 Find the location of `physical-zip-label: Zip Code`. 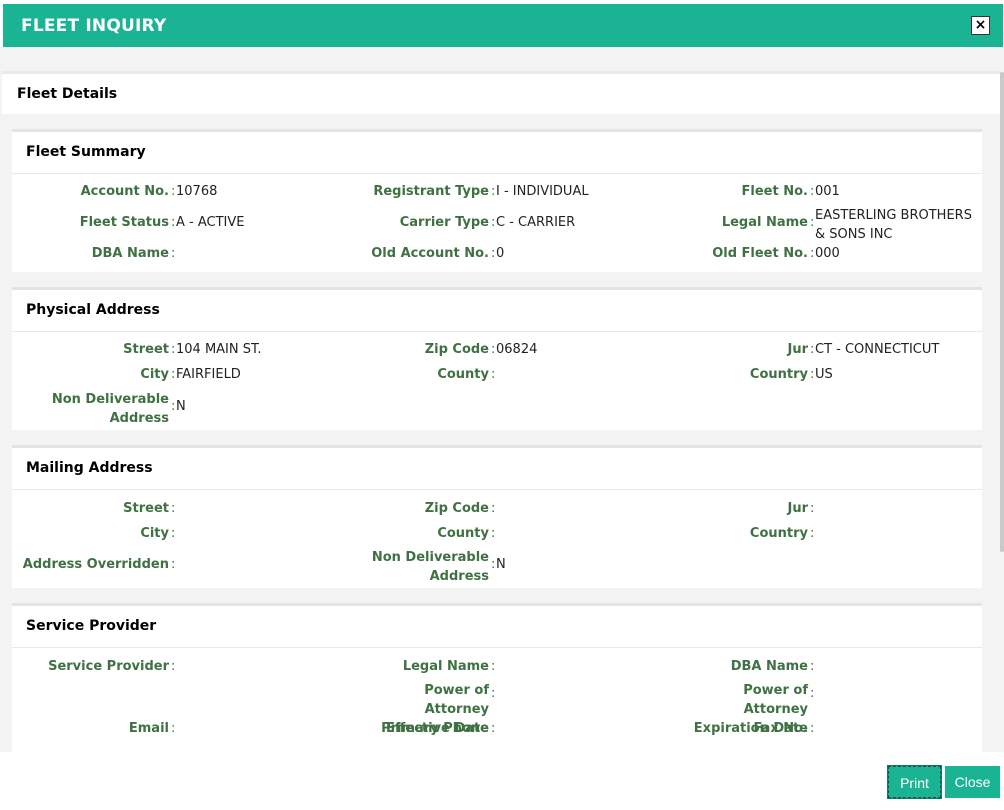

physical-zip-label: Zip Code is located at coordinates (456, 349).